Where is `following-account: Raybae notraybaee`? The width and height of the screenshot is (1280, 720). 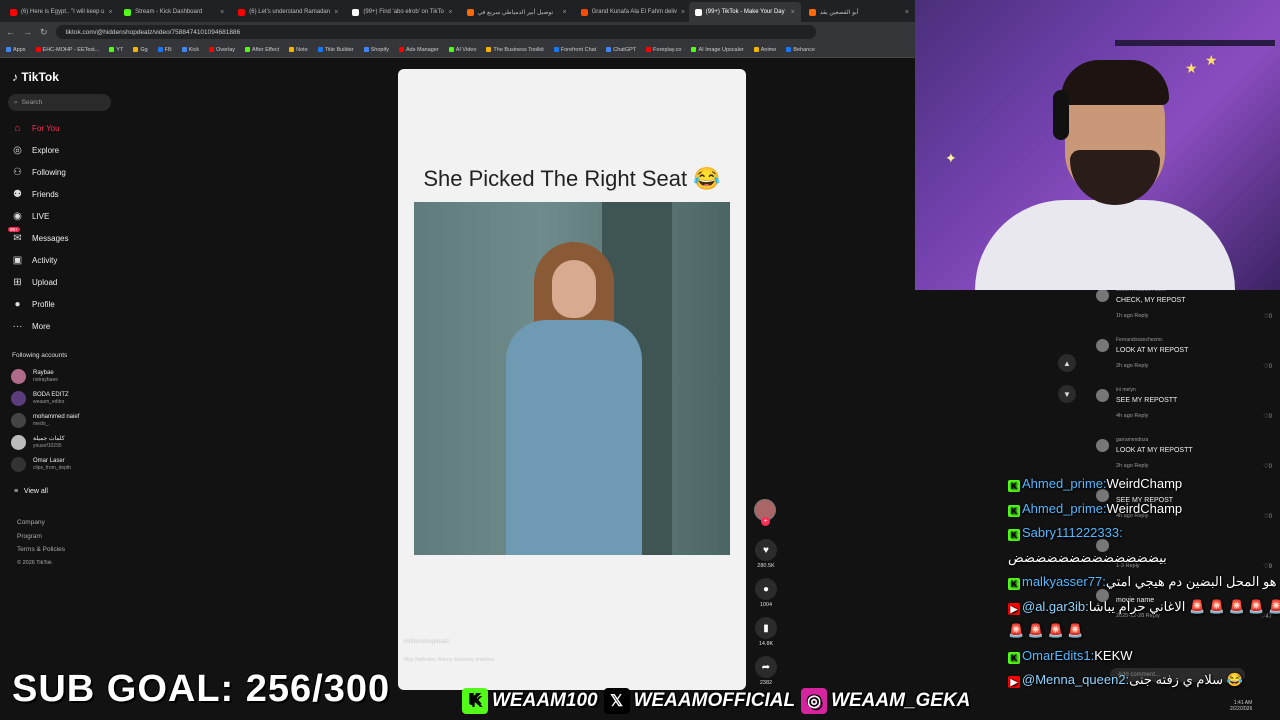 following-account: Raybae notraybaee is located at coordinates (86, 376).